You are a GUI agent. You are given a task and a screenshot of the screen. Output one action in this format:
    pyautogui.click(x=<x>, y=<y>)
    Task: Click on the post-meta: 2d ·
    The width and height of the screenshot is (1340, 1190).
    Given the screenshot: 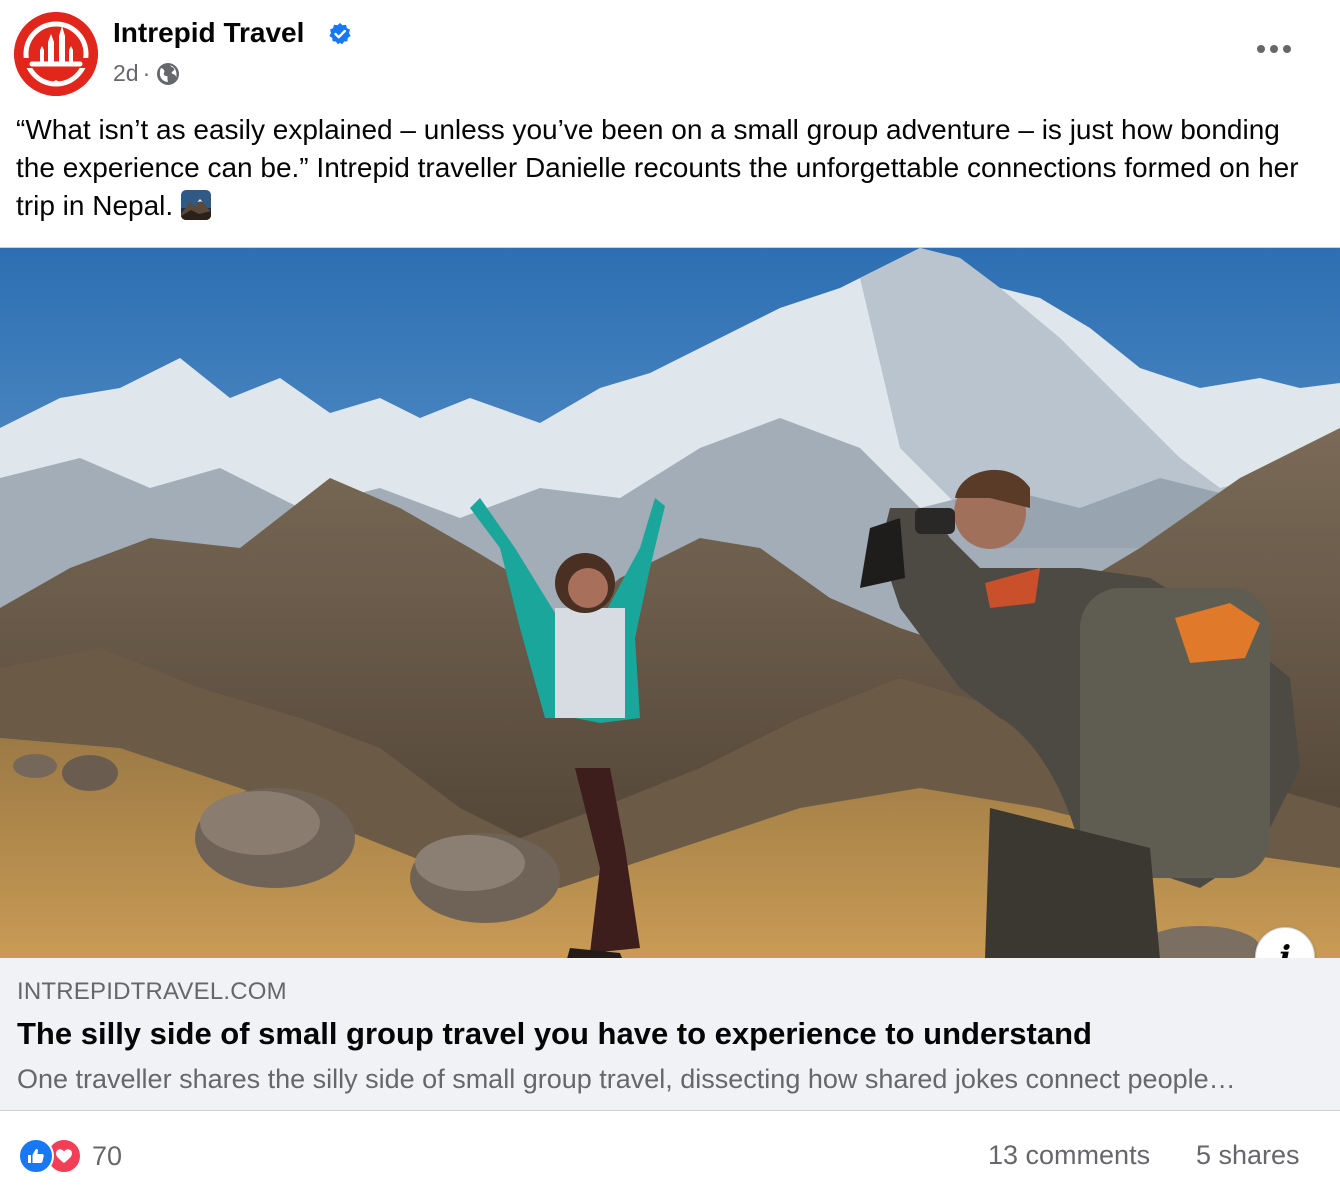 What is the action you would take?
    pyautogui.click(x=146, y=73)
    